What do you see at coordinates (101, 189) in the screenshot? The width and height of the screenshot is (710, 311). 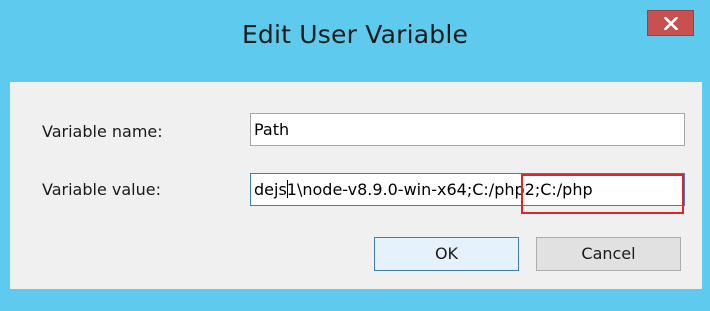 I see `variable-value-label: Variable value:` at bounding box center [101, 189].